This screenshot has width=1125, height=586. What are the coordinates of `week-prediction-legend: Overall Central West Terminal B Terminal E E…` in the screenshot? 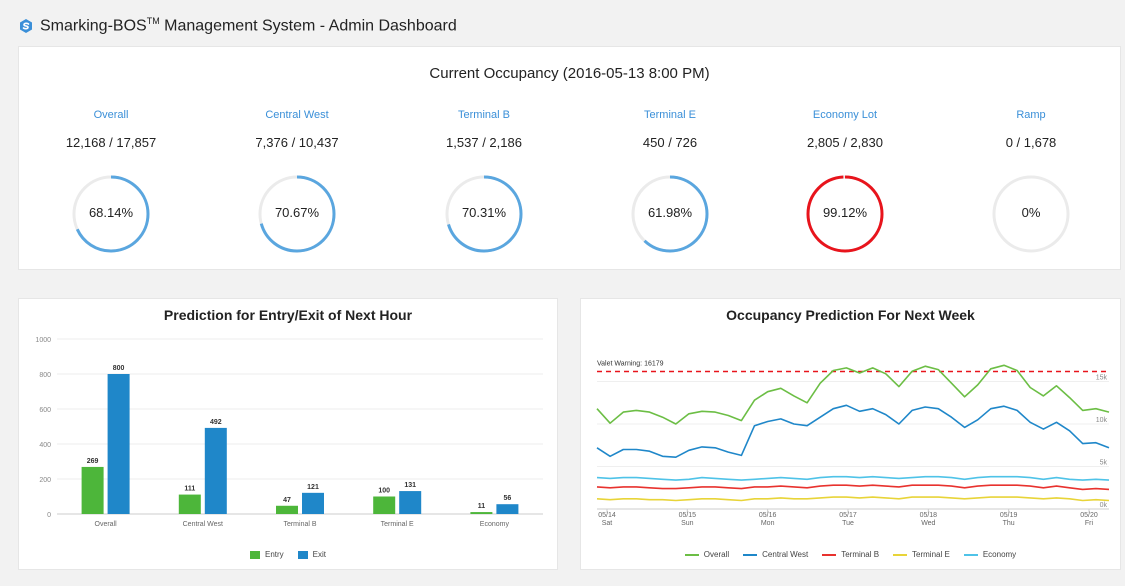 It's located at (850, 554).